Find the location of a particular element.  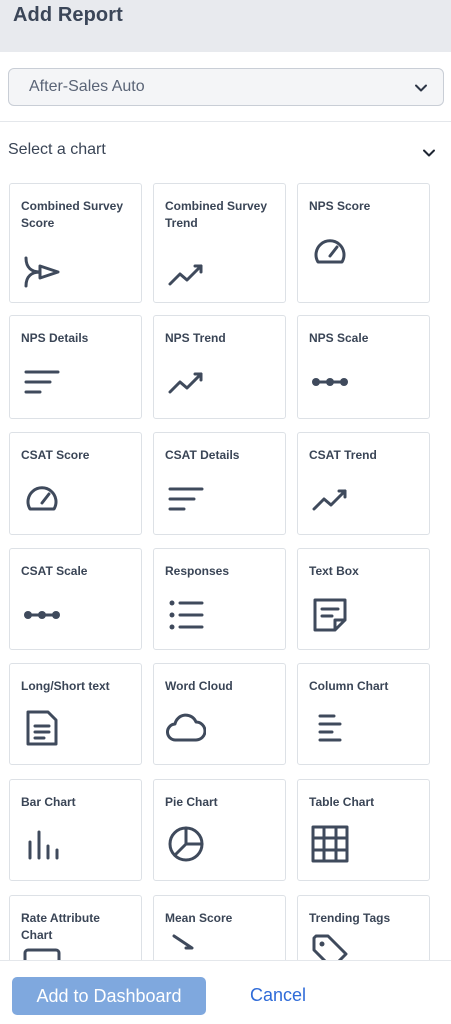

chart-card-label: CSAT Details is located at coordinates (202, 455).